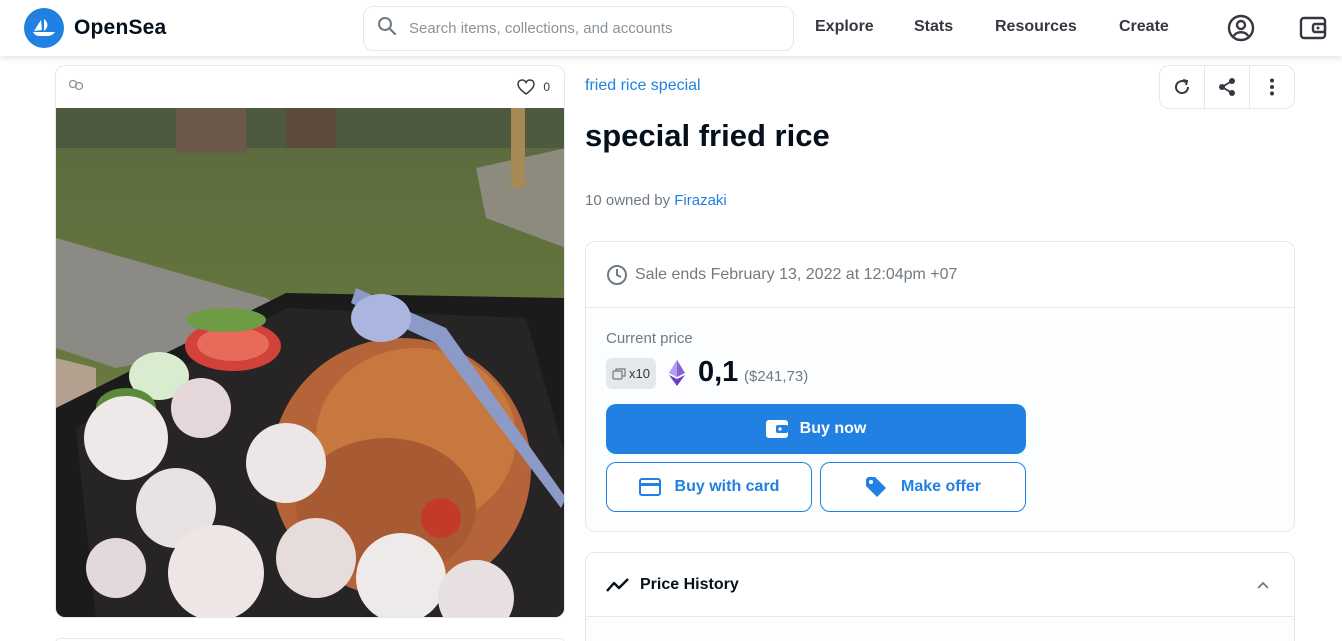 The width and height of the screenshot is (1342, 641). What do you see at coordinates (1036, 27) in the screenshot?
I see `nav-resources: Resources` at bounding box center [1036, 27].